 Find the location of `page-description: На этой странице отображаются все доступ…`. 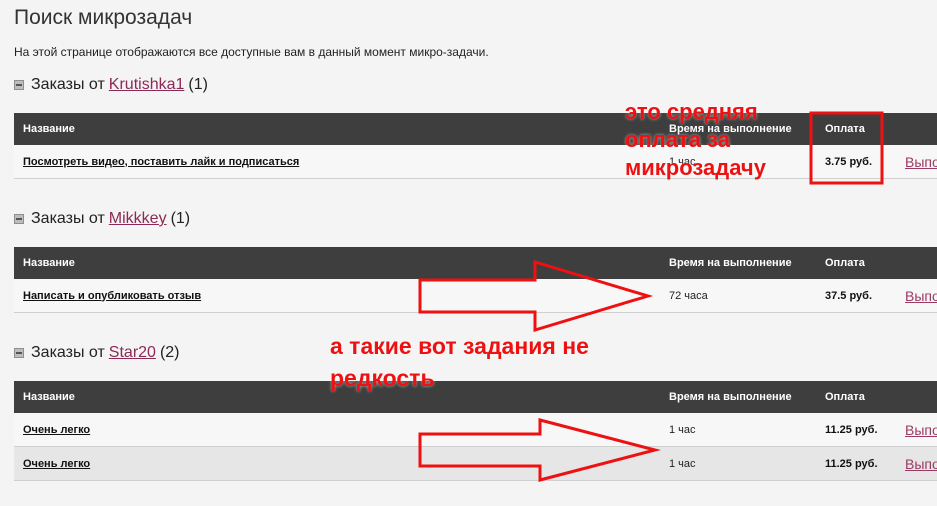

page-description: На этой странице отображаются все доступ… is located at coordinates (251, 52).